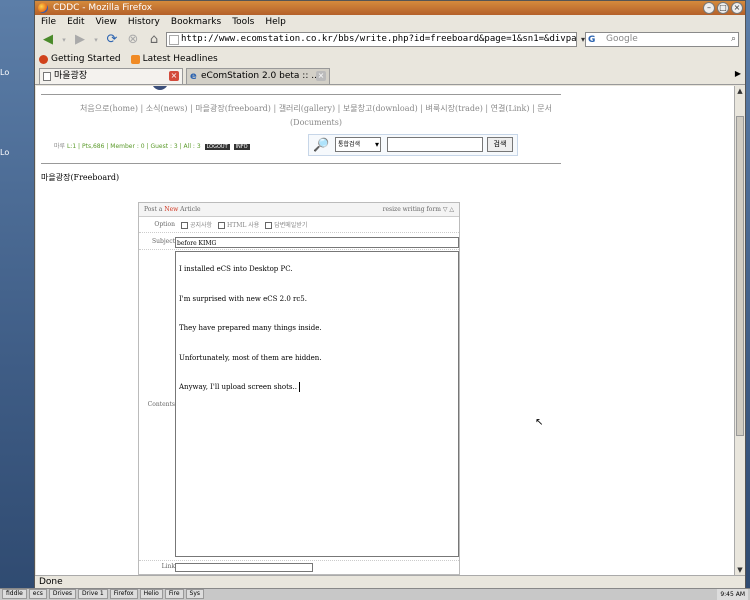 This screenshot has height=600, width=750. What do you see at coordinates (243, 22) in the screenshot?
I see `menu-tools: Tools` at bounding box center [243, 22].